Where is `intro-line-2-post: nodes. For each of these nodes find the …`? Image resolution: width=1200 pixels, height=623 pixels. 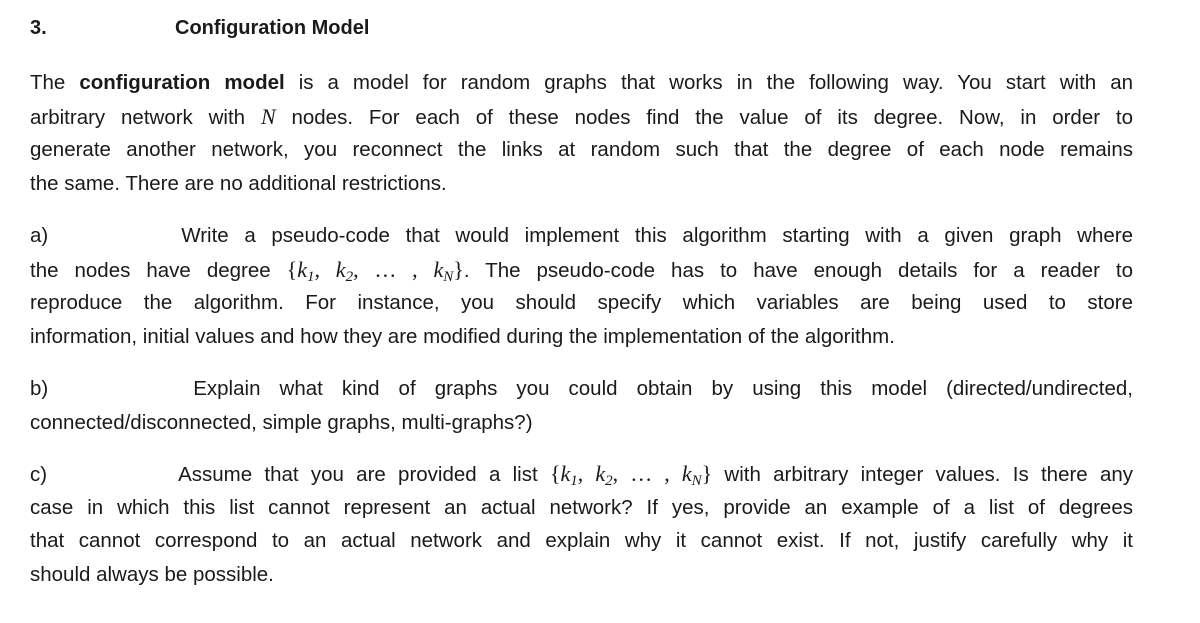
intro-line-2-post: nodes. For each of these nodes find the … is located at coordinates (704, 117).